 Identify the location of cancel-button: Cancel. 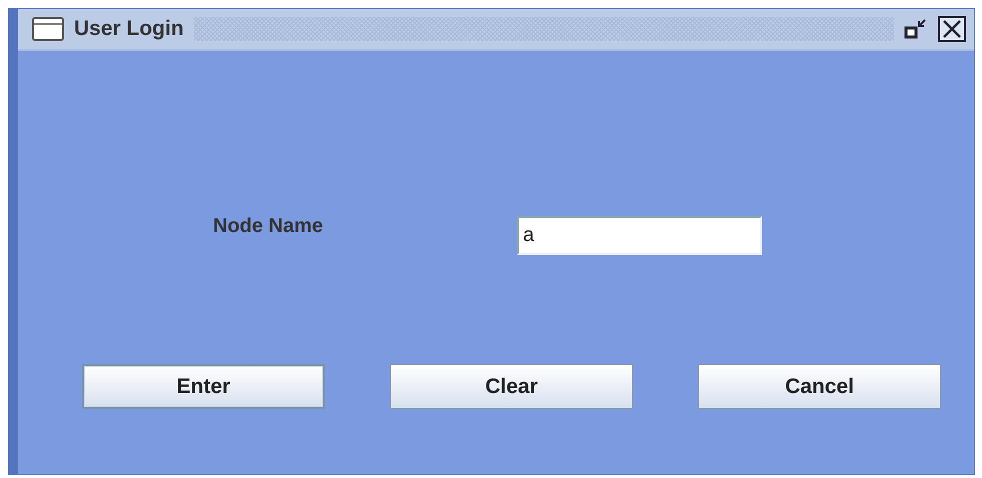
(819, 386).